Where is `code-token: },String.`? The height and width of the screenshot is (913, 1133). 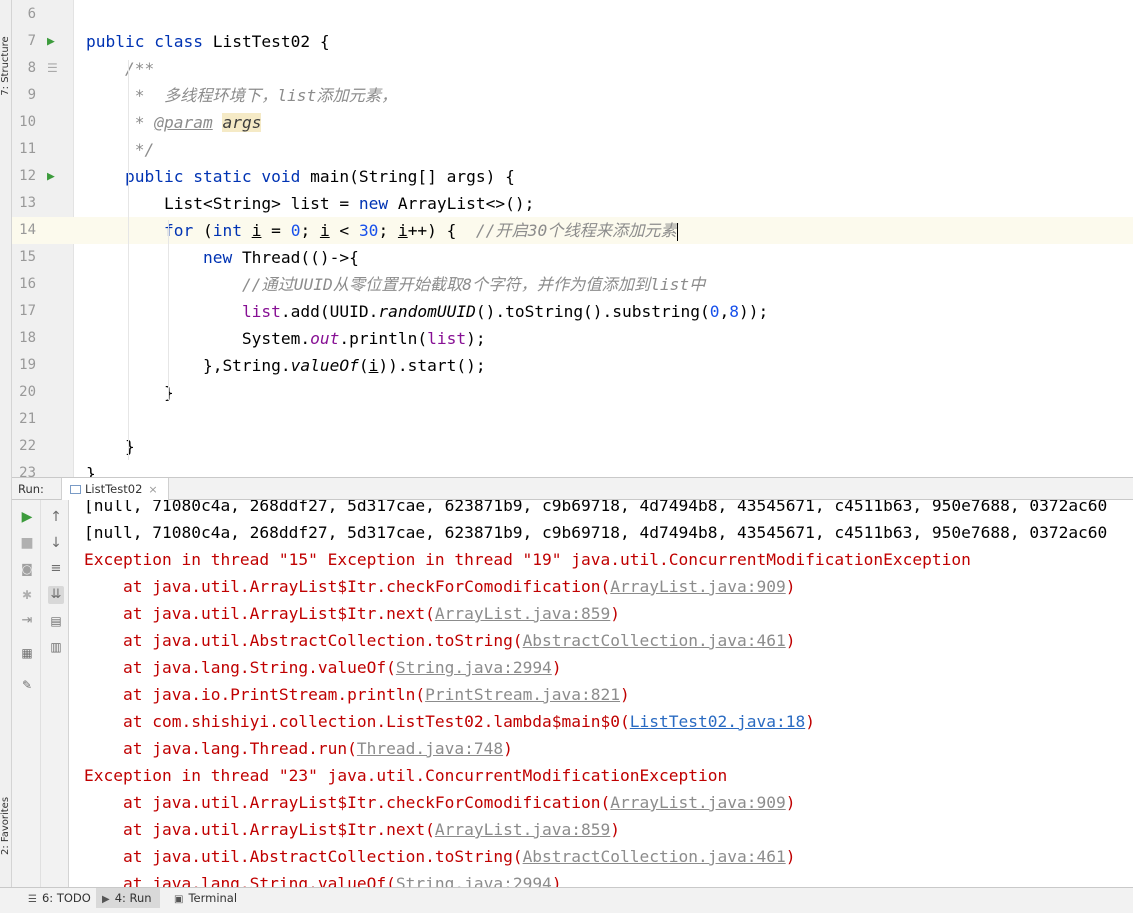
code-token: },String. is located at coordinates (188, 365).